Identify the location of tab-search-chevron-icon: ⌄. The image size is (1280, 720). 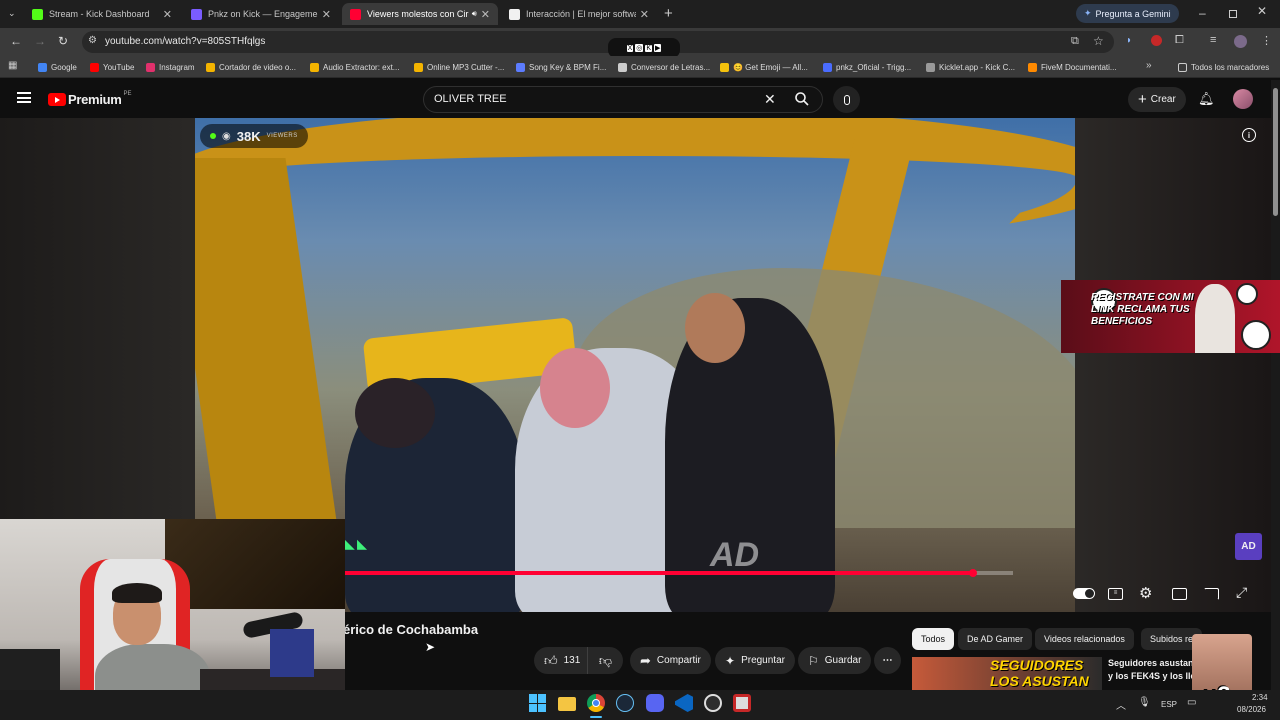
(12, 13).